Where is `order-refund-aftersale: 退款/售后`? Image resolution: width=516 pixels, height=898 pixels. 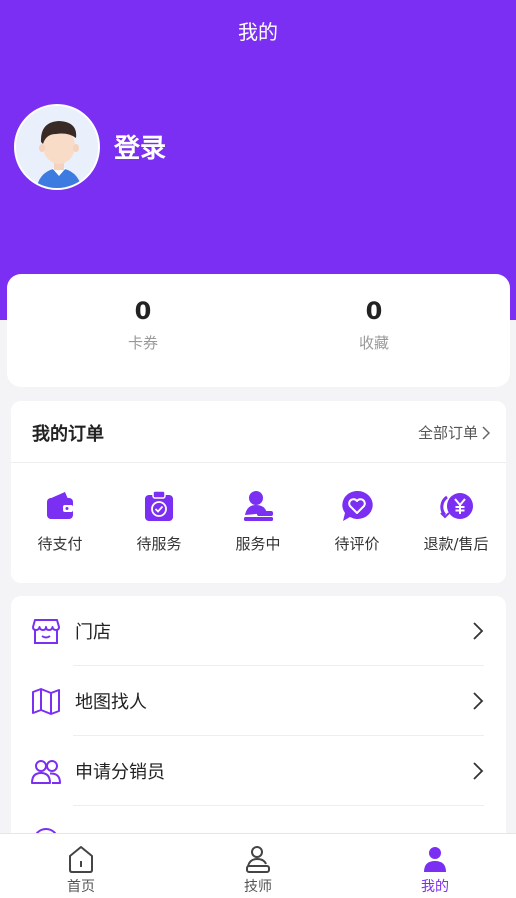 order-refund-aftersale: 退款/售后 is located at coordinates (456, 521).